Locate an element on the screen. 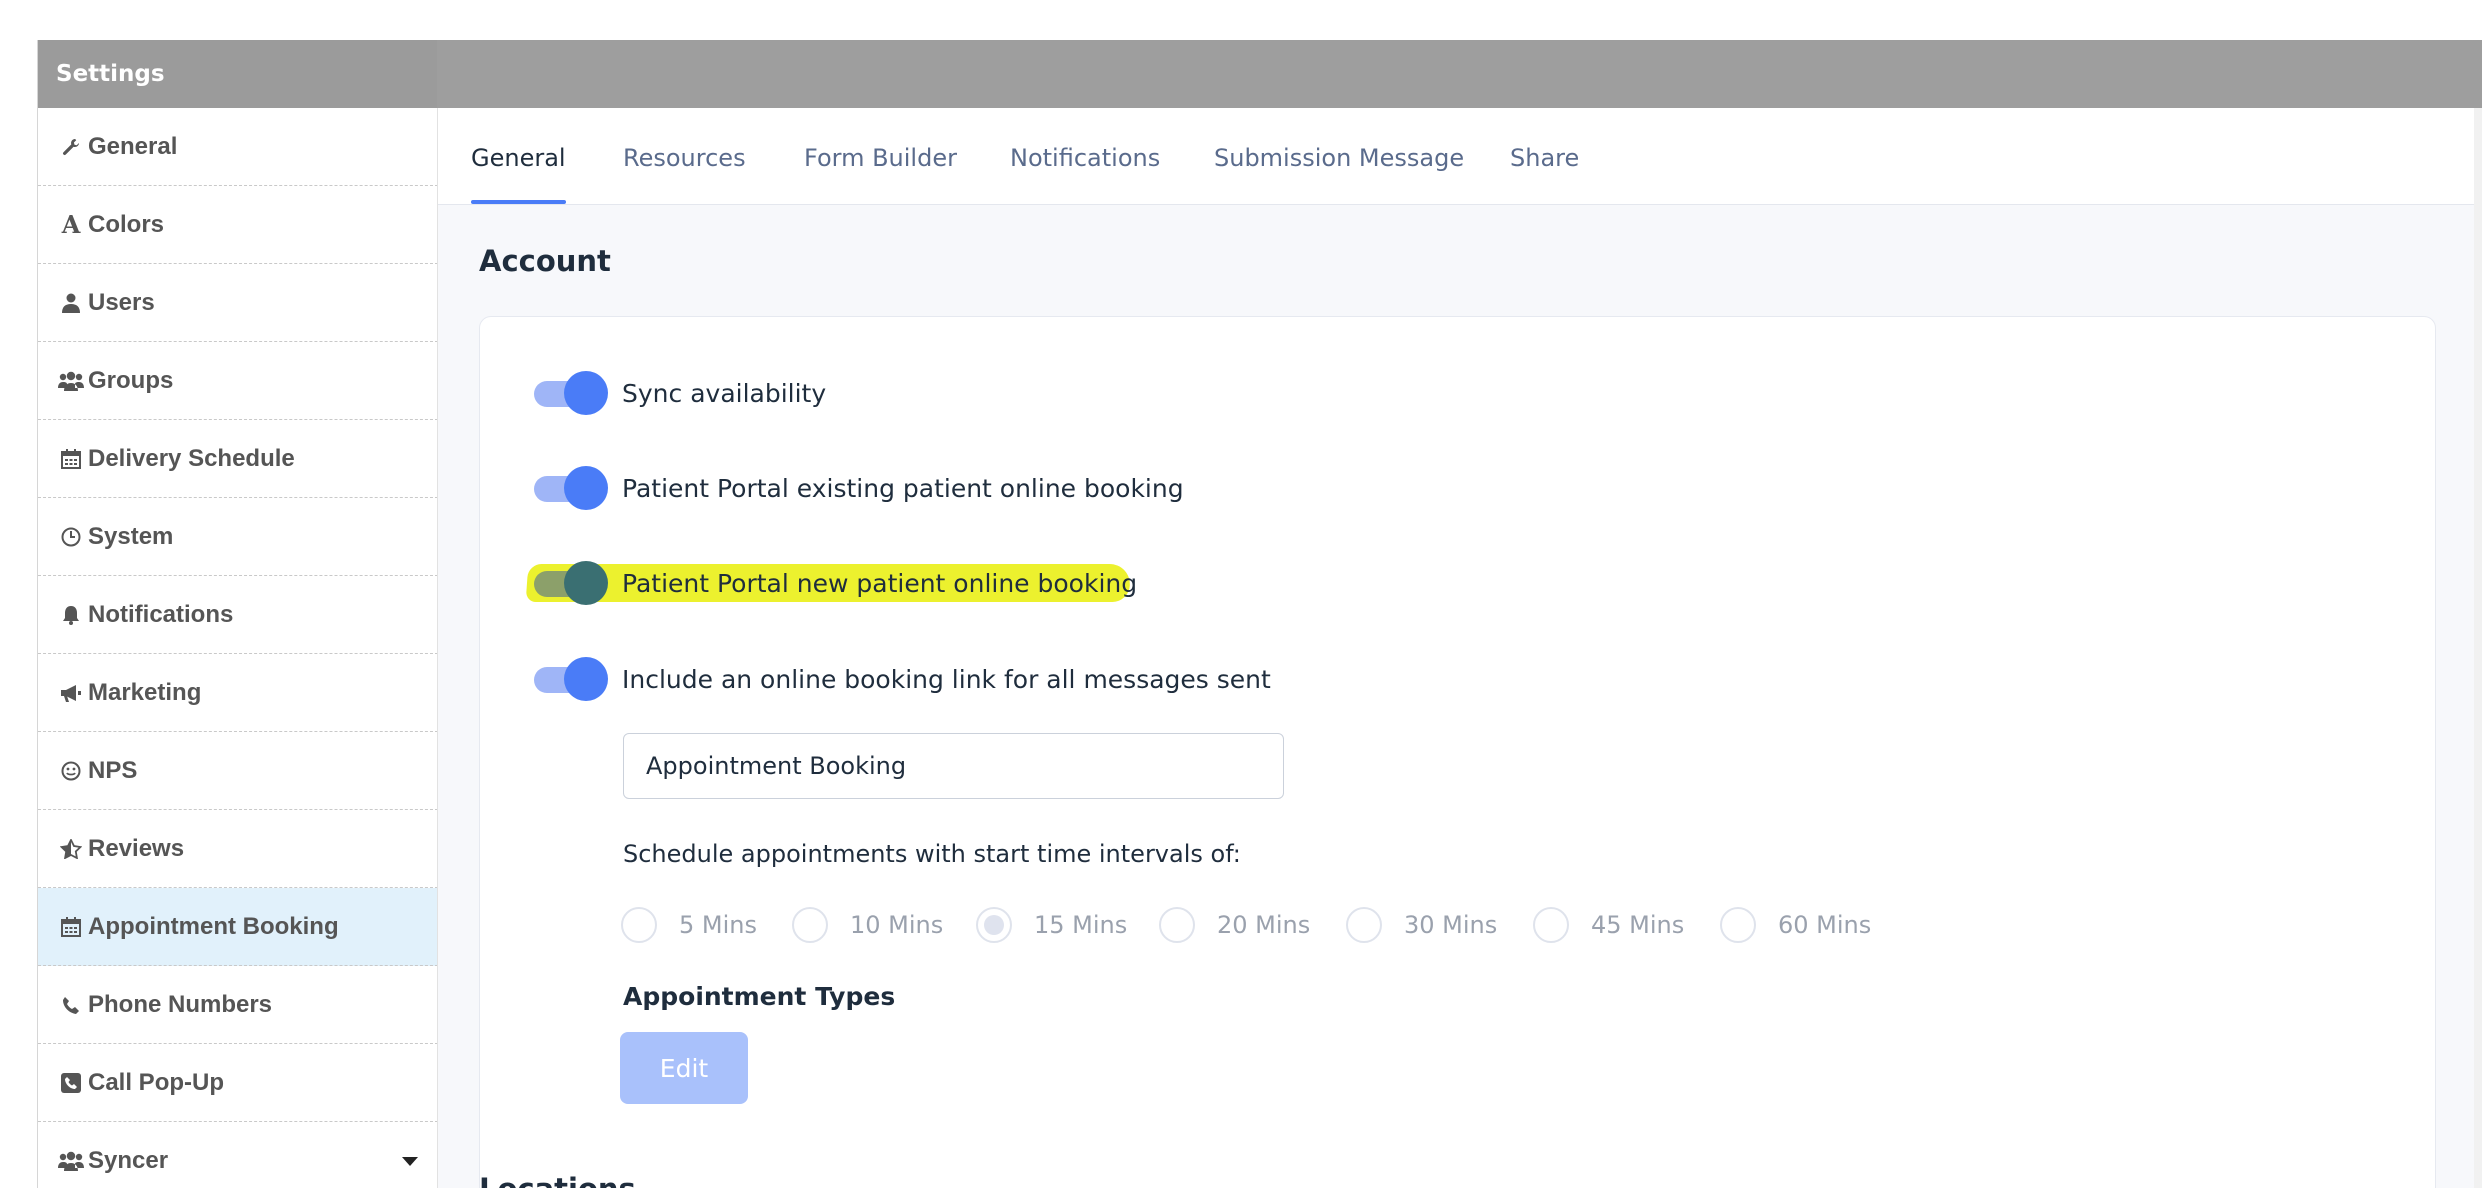  appointment-types-label: Appointment Types is located at coordinates (759, 996).